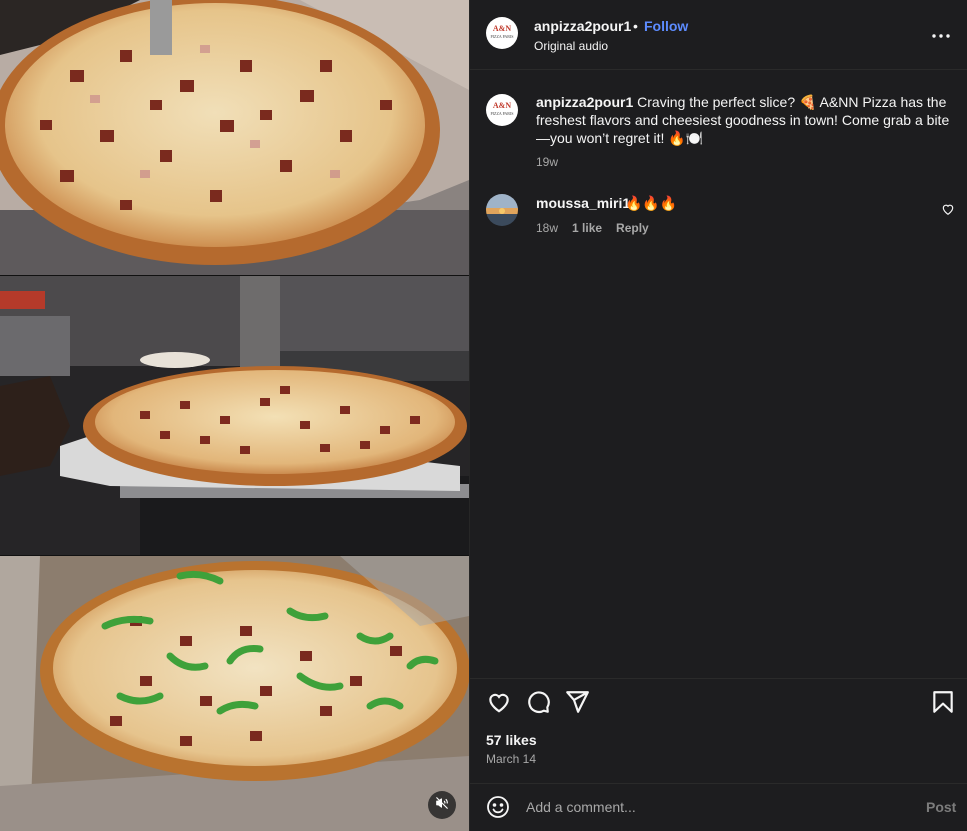 The image size is (967, 831). I want to click on comment-text: 🔥🔥🔥, so click(651, 203).